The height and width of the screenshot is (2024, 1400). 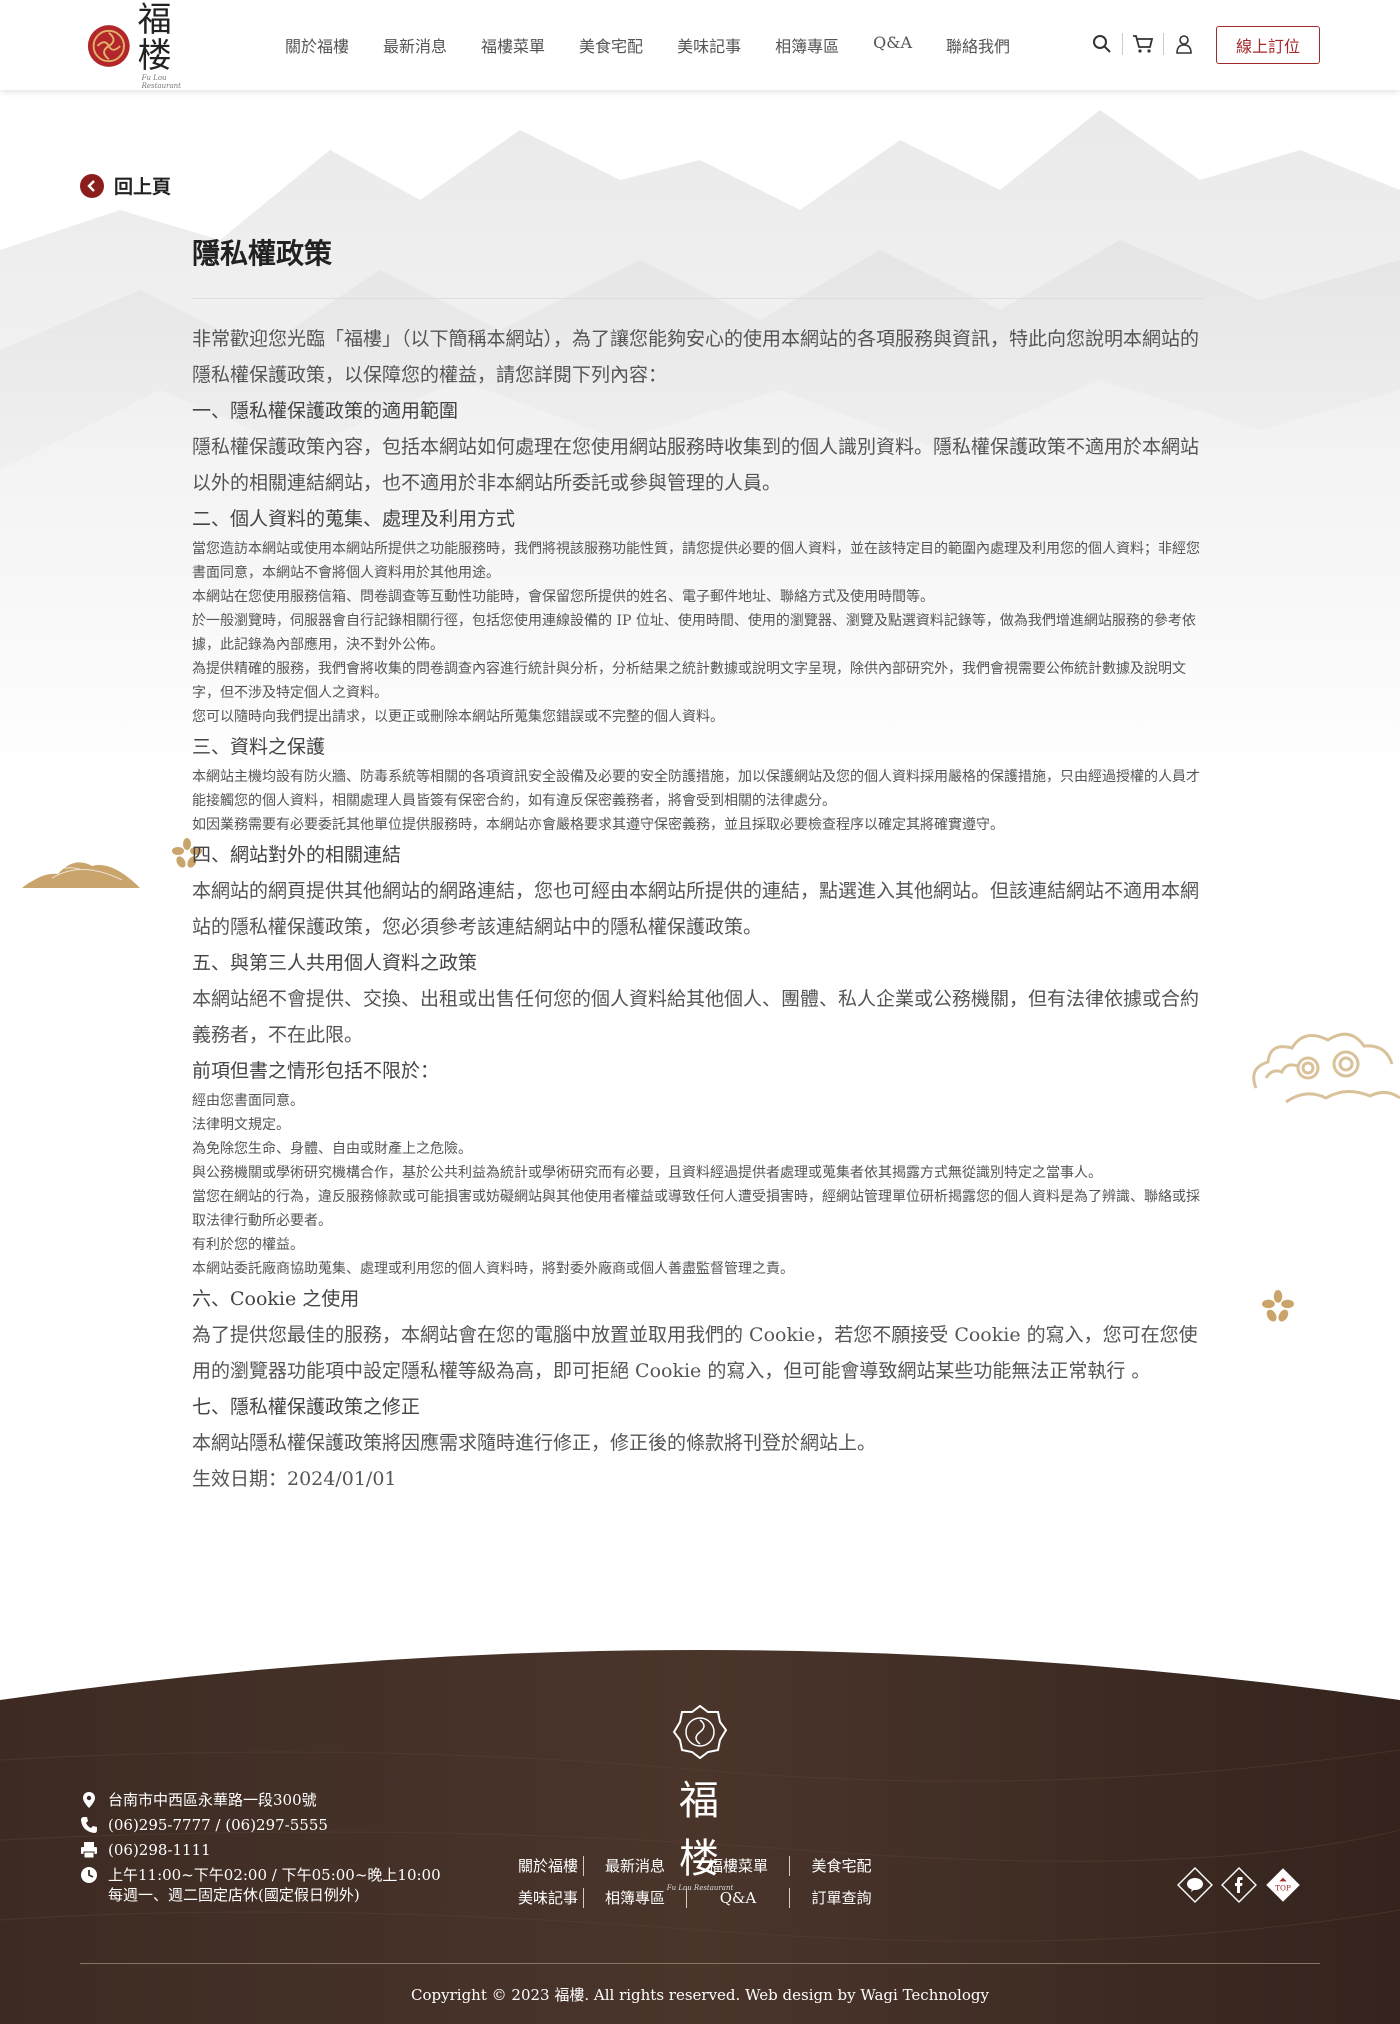 I want to click on section-title: 七、隱私權保護政策之修正, so click(x=306, y=1407).